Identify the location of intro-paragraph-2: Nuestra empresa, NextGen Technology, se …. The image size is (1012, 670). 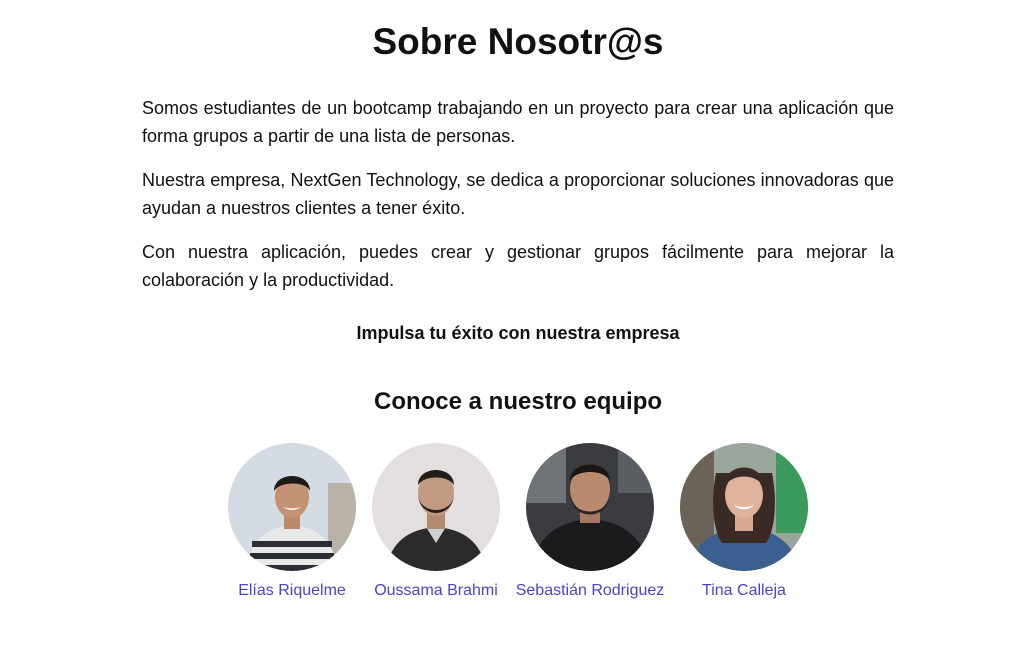
(518, 194).